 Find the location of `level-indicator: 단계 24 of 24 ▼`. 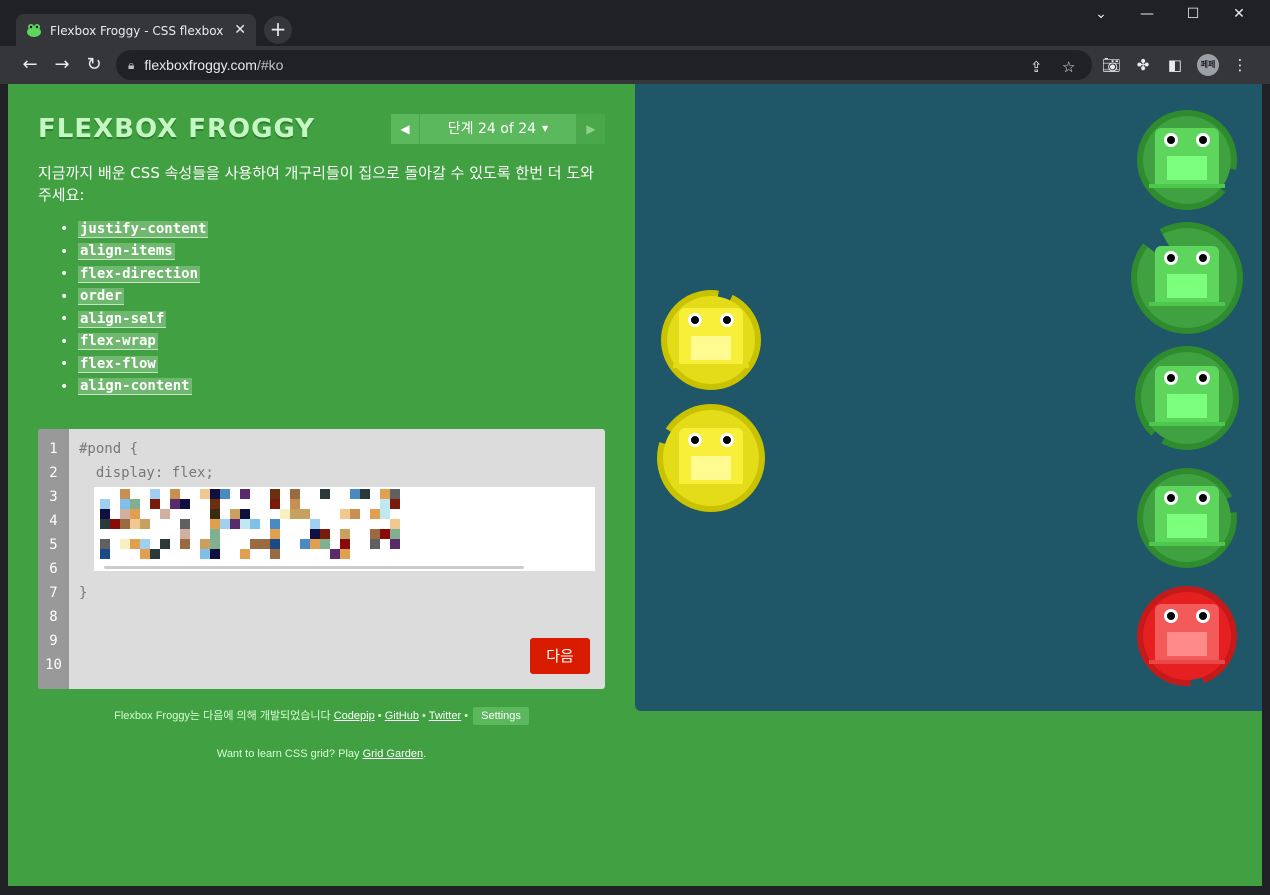

level-indicator: 단계 24 of 24 ▼ is located at coordinates (498, 129).